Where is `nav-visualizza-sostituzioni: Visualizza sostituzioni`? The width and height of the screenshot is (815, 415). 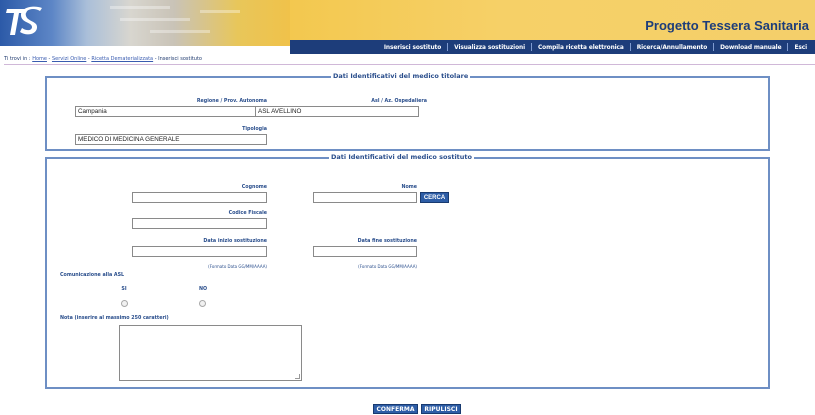 nav-visualizza-sostituzioni: Visualizza sostituzioni is located at coordinates (489, 47).